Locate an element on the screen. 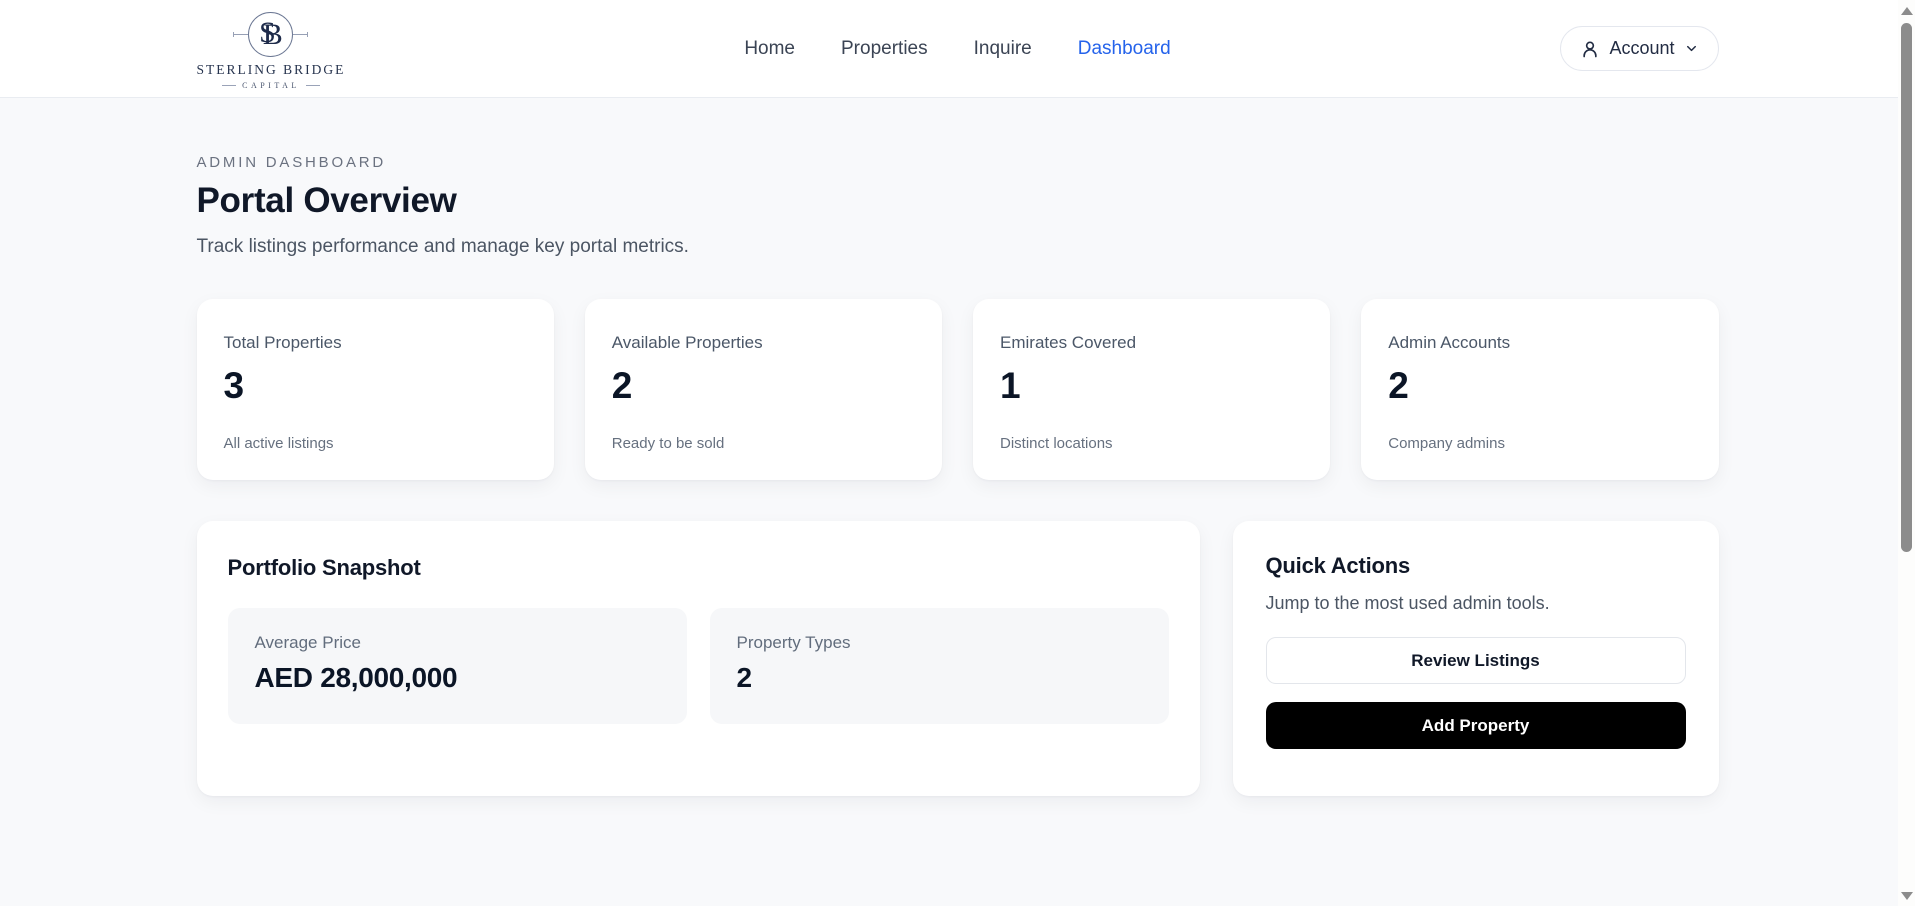 Image resolution: width=1915 pixels, height=906 pixels. page-eyebrow: ADMIN DASHBOARD is located at coordinates (291, 162).